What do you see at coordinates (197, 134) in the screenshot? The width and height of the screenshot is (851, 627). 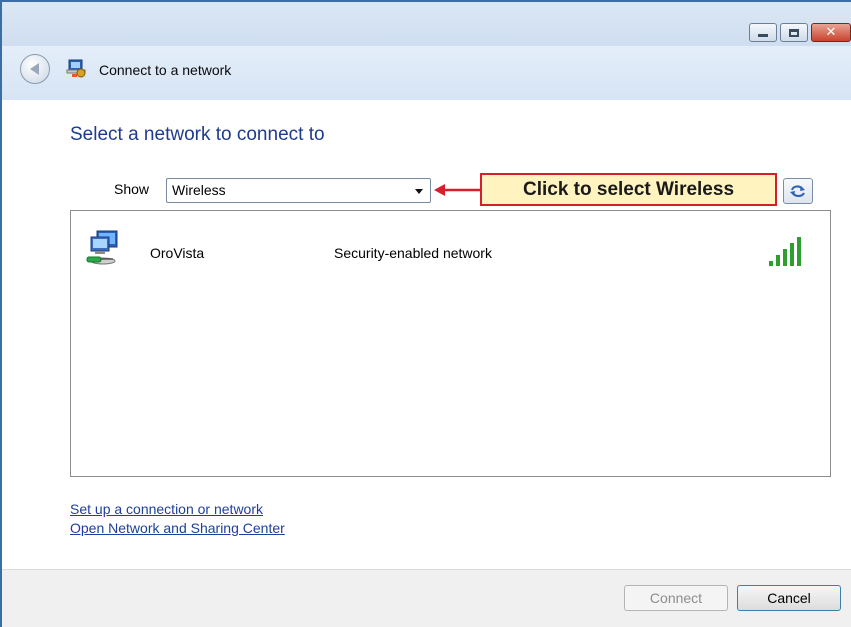 I see `page-heading: Select a network to connect to` at bounding box center [197, 134].